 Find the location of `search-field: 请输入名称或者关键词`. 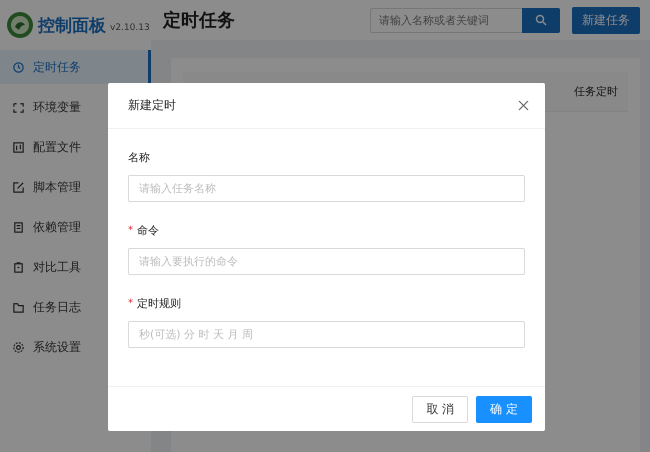

search-field: 请输入名称或者关键词 is located at coordinates (446, 20).